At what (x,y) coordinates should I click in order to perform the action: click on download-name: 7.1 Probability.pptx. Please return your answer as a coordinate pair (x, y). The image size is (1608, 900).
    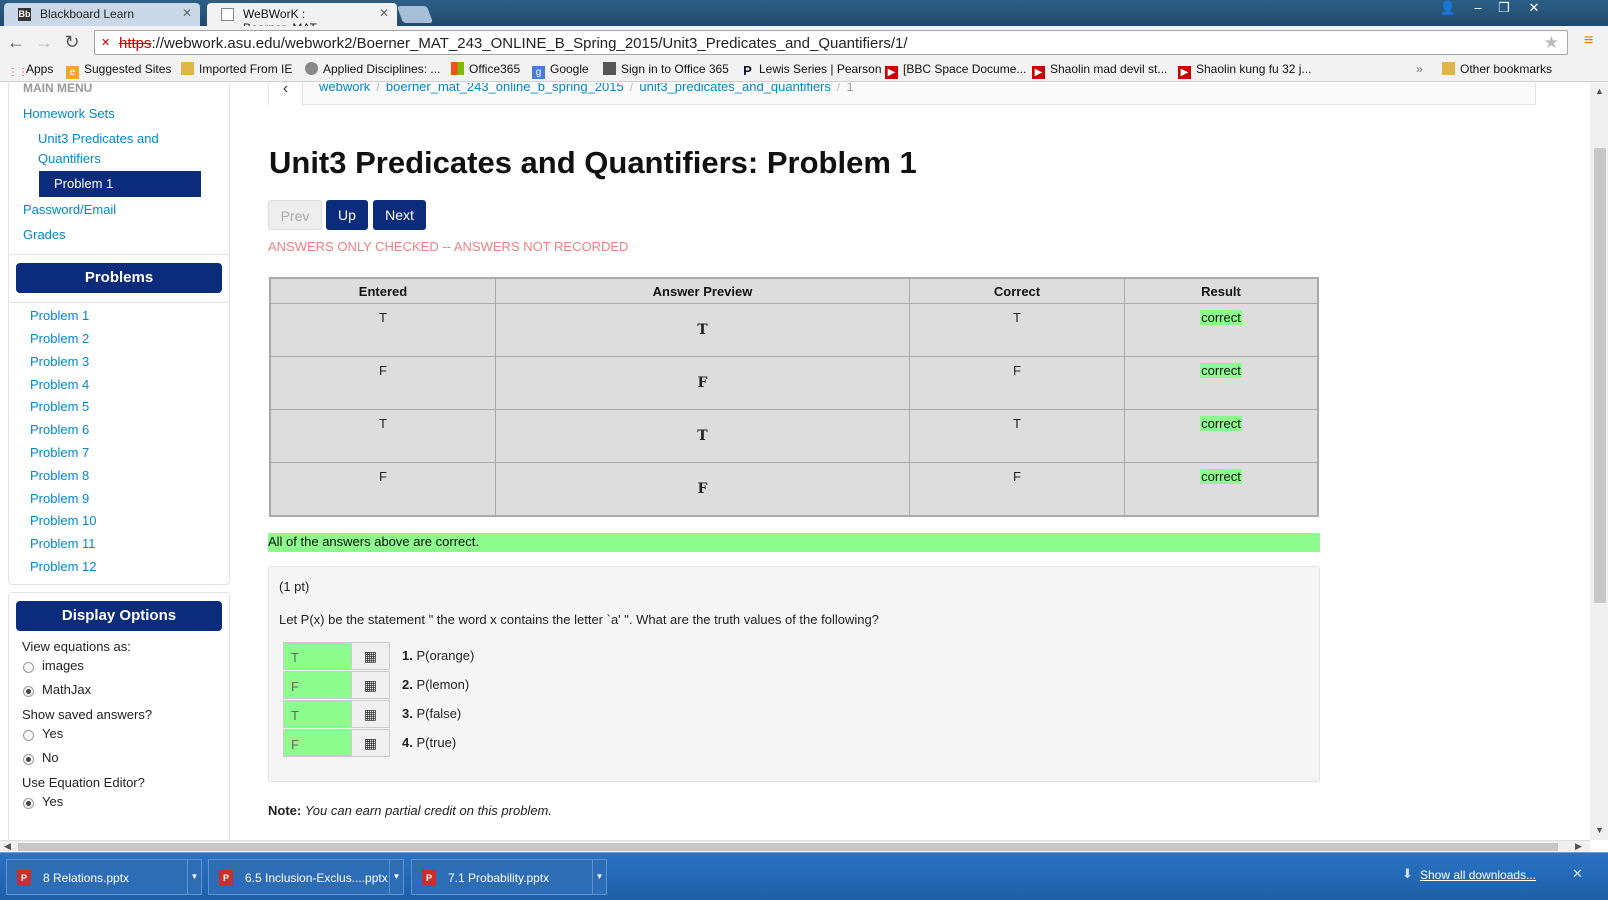
    Looking at the image, I should click on (499, 878).